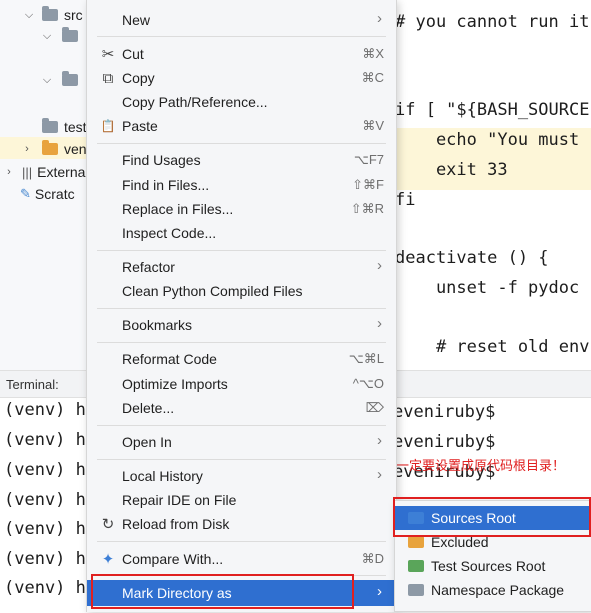 The image size is (591, 613). I want to click on compare-icon: ✦, so click(108, 559).